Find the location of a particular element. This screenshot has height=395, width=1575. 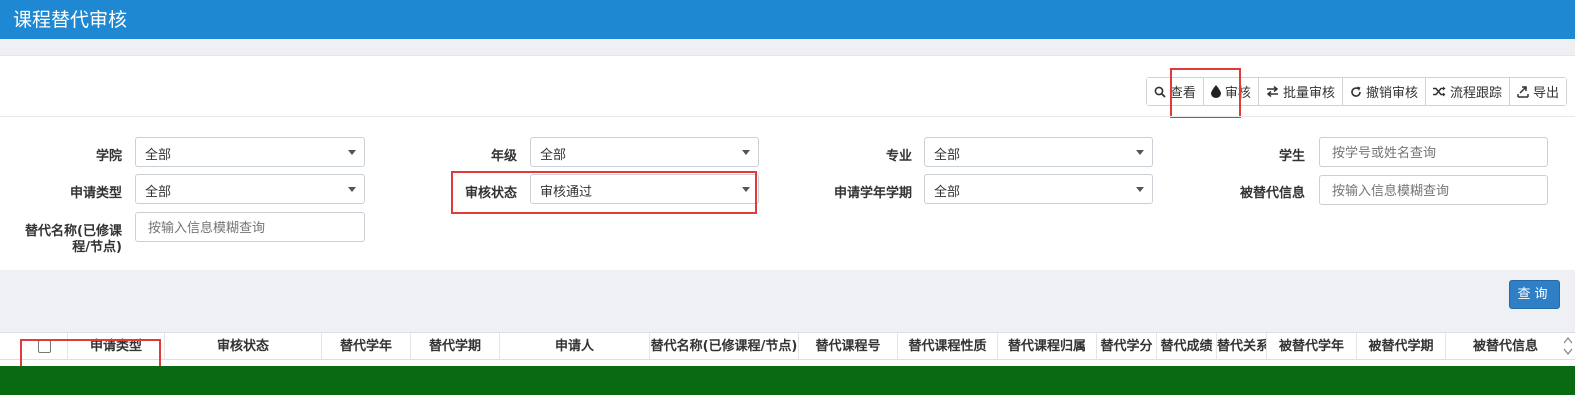

major-label: 专业 is located at coordinates (898, 156).